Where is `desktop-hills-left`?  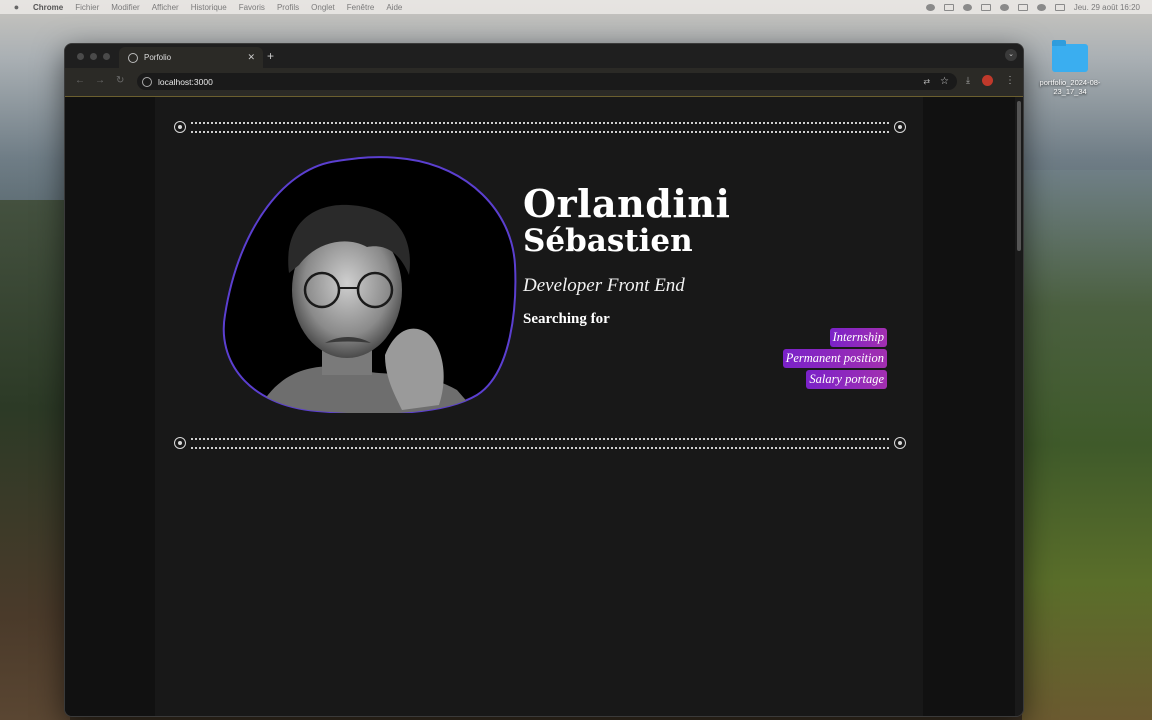 desktop-hills-left is located at coordinates (35, 460).